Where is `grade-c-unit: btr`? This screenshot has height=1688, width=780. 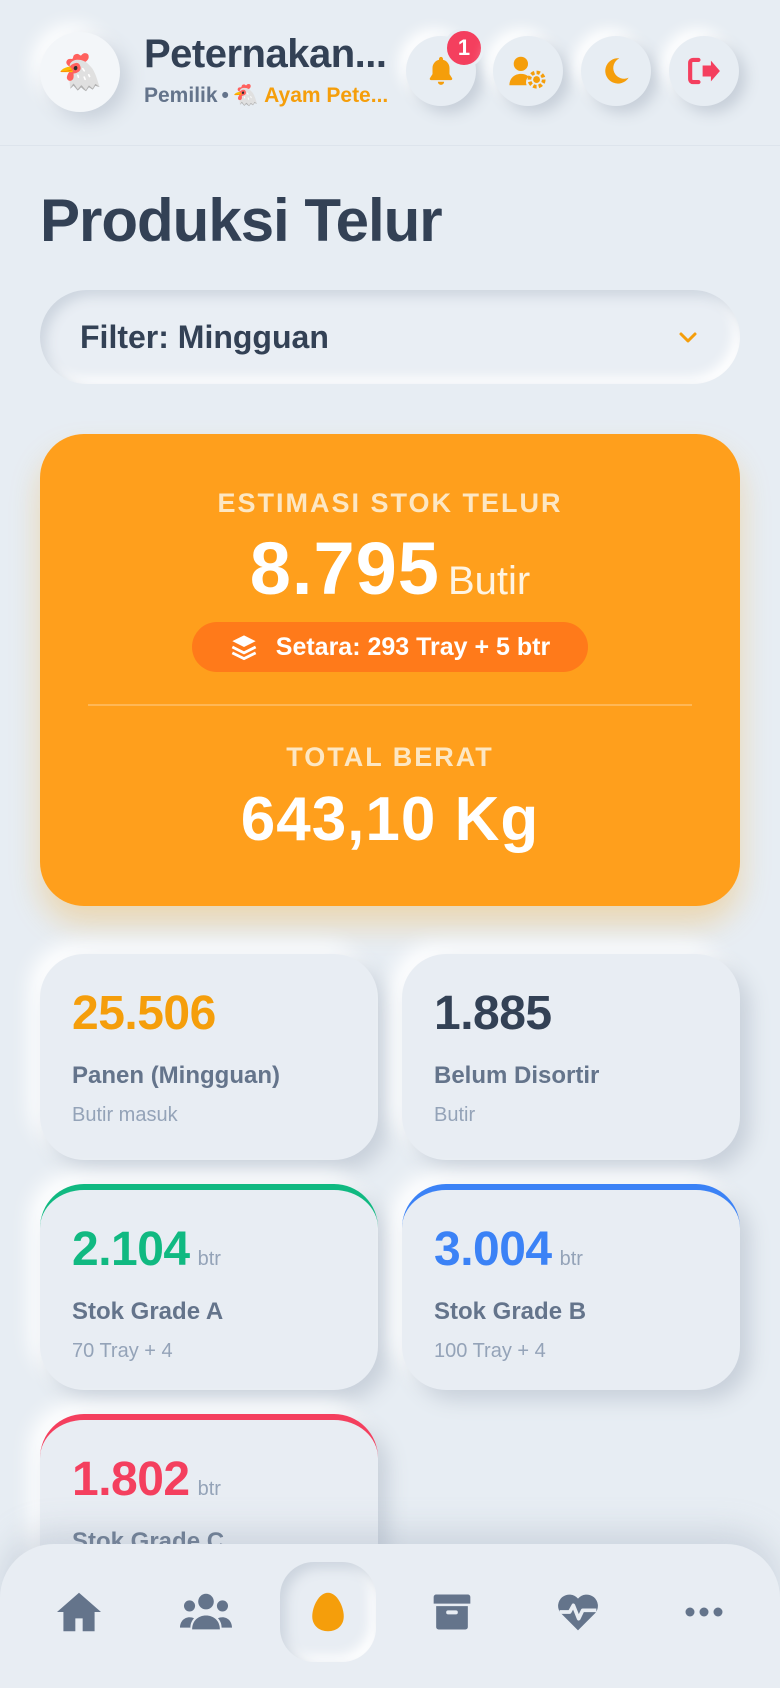
grade-c-unit: btr is located at coordinates (209, 1489).